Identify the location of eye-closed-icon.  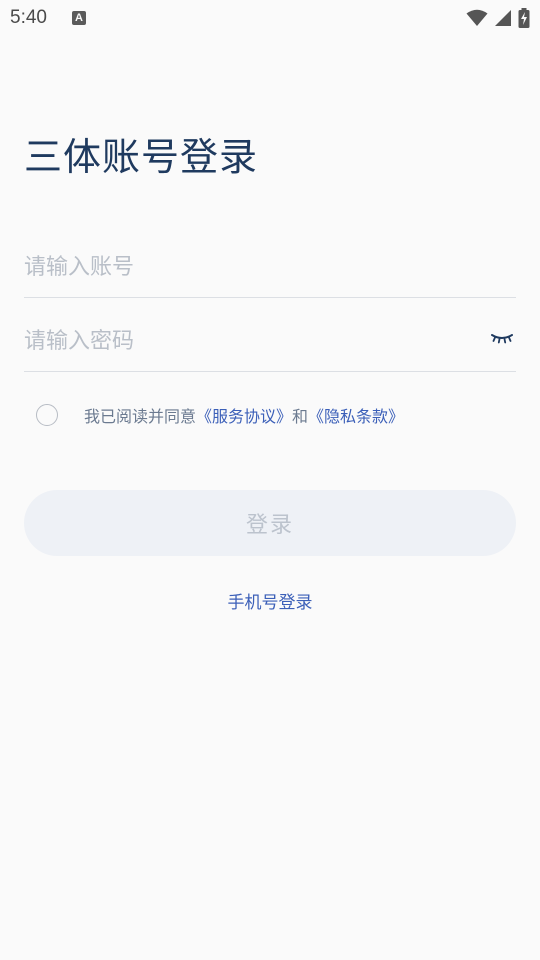
(502, 338).